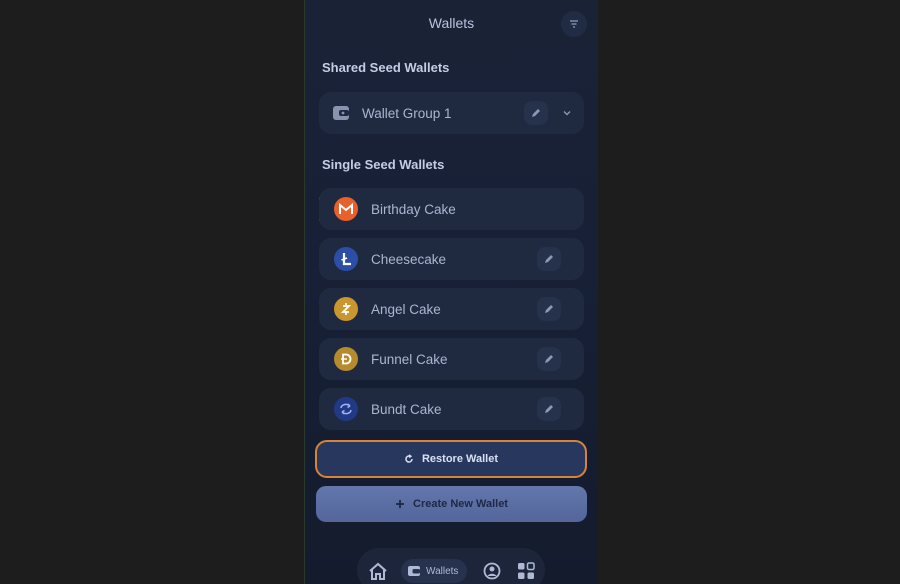 This screenshot has height=584, width=900. What do you see at coordinates (451, 259) in the screenshot?
I see `wallet-item-cheesecake: Cheesecake` at bounding box center [451, 259].